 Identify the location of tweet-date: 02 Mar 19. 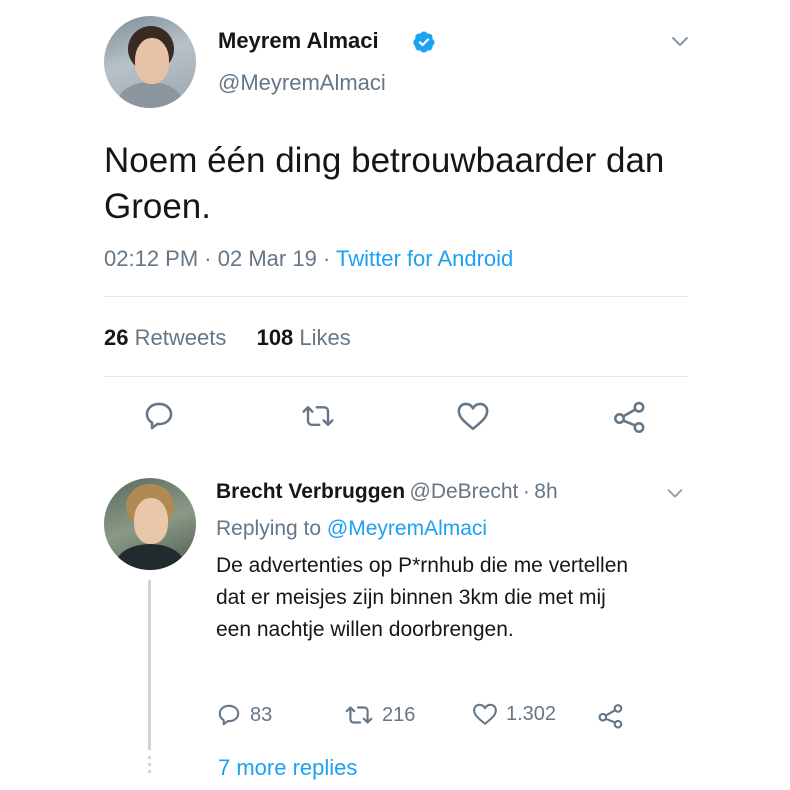
(267, 258).